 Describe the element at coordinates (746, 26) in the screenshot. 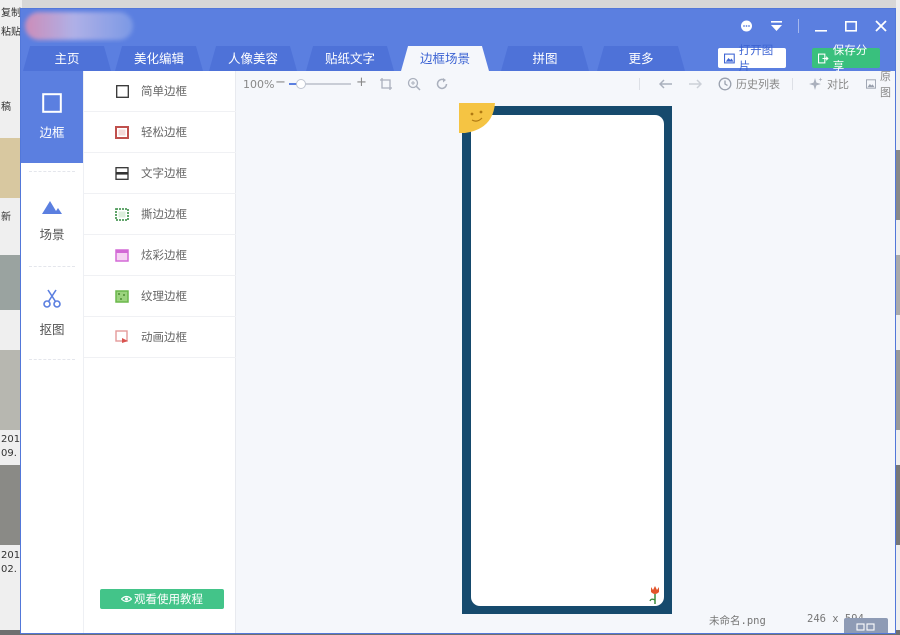

I see `message-icon` at that location.